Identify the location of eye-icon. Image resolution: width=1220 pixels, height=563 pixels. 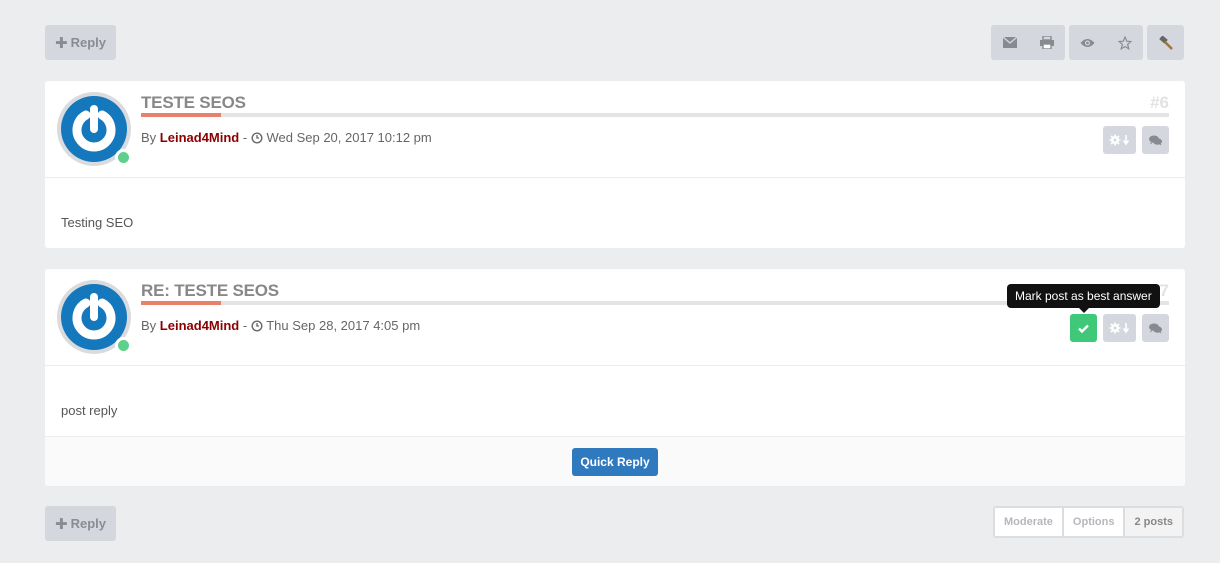
(1087, 42).